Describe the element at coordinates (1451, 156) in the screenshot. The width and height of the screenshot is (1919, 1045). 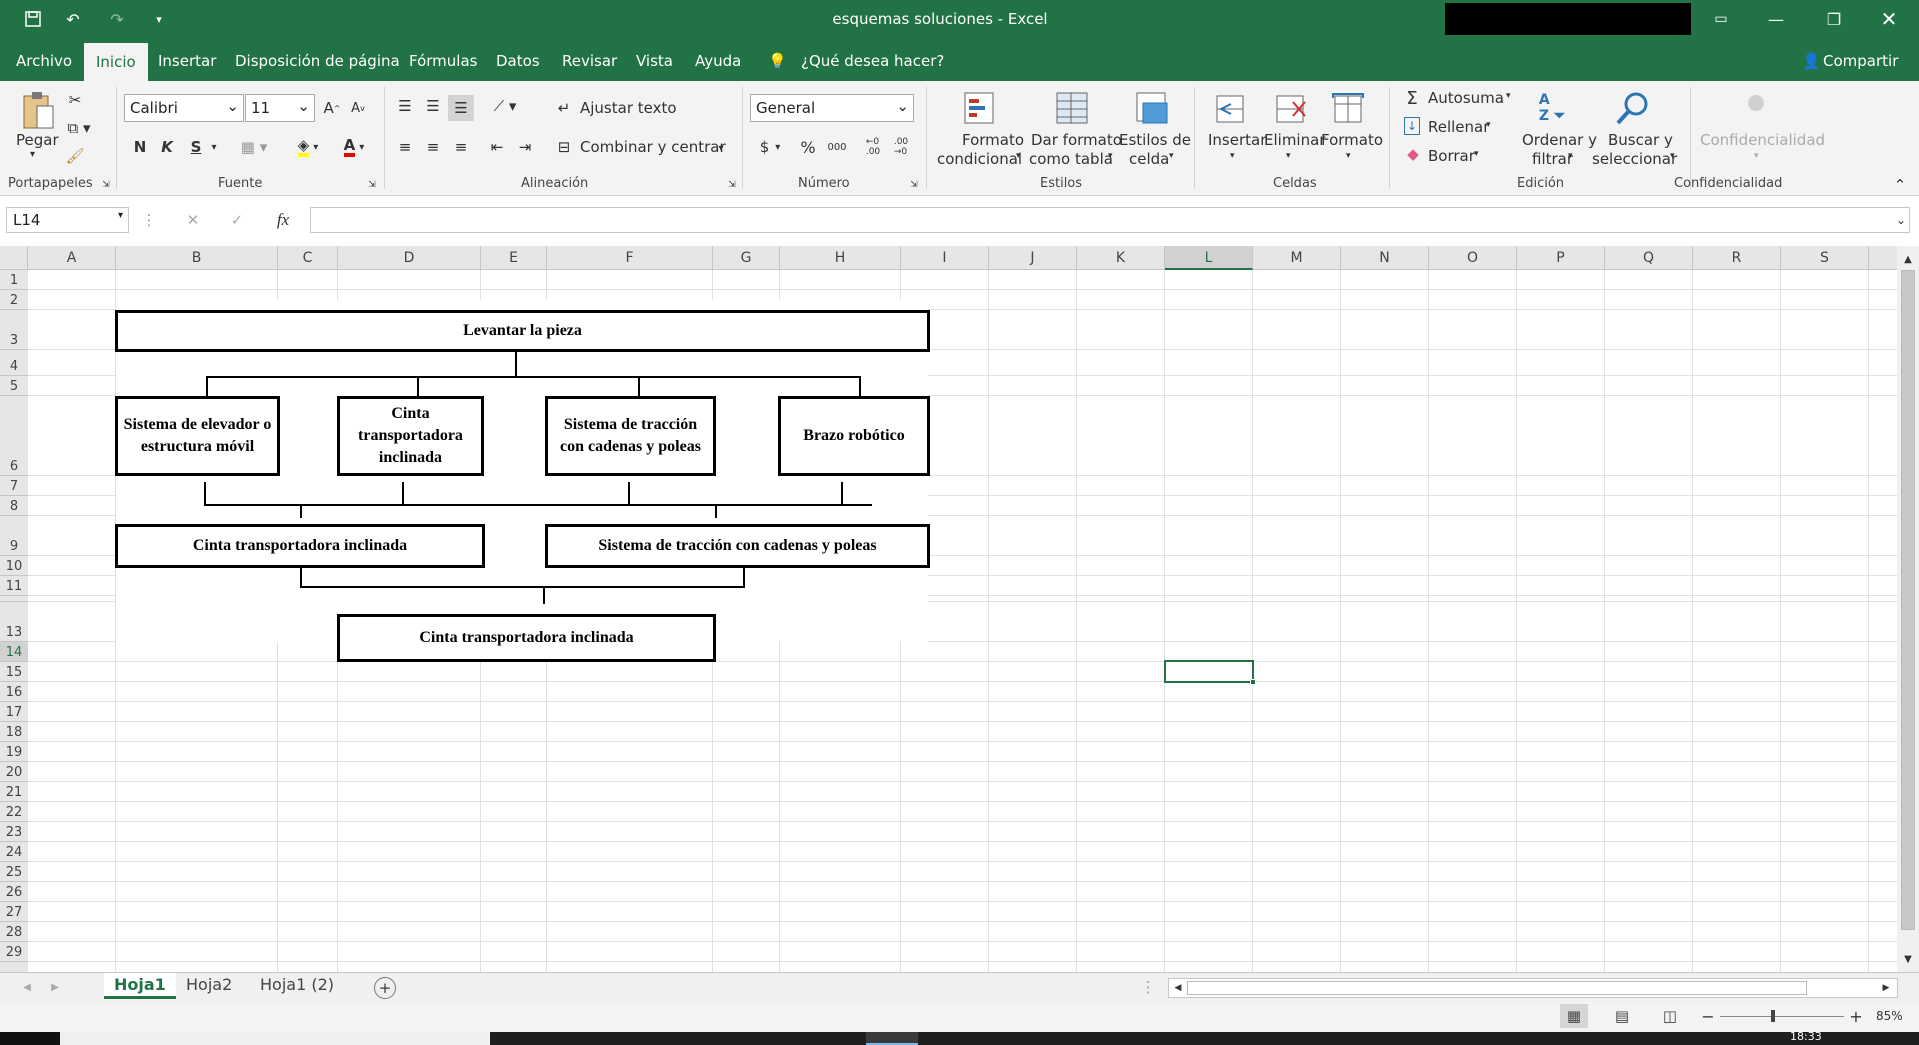
I see `clear-button: Borrar` at that location.